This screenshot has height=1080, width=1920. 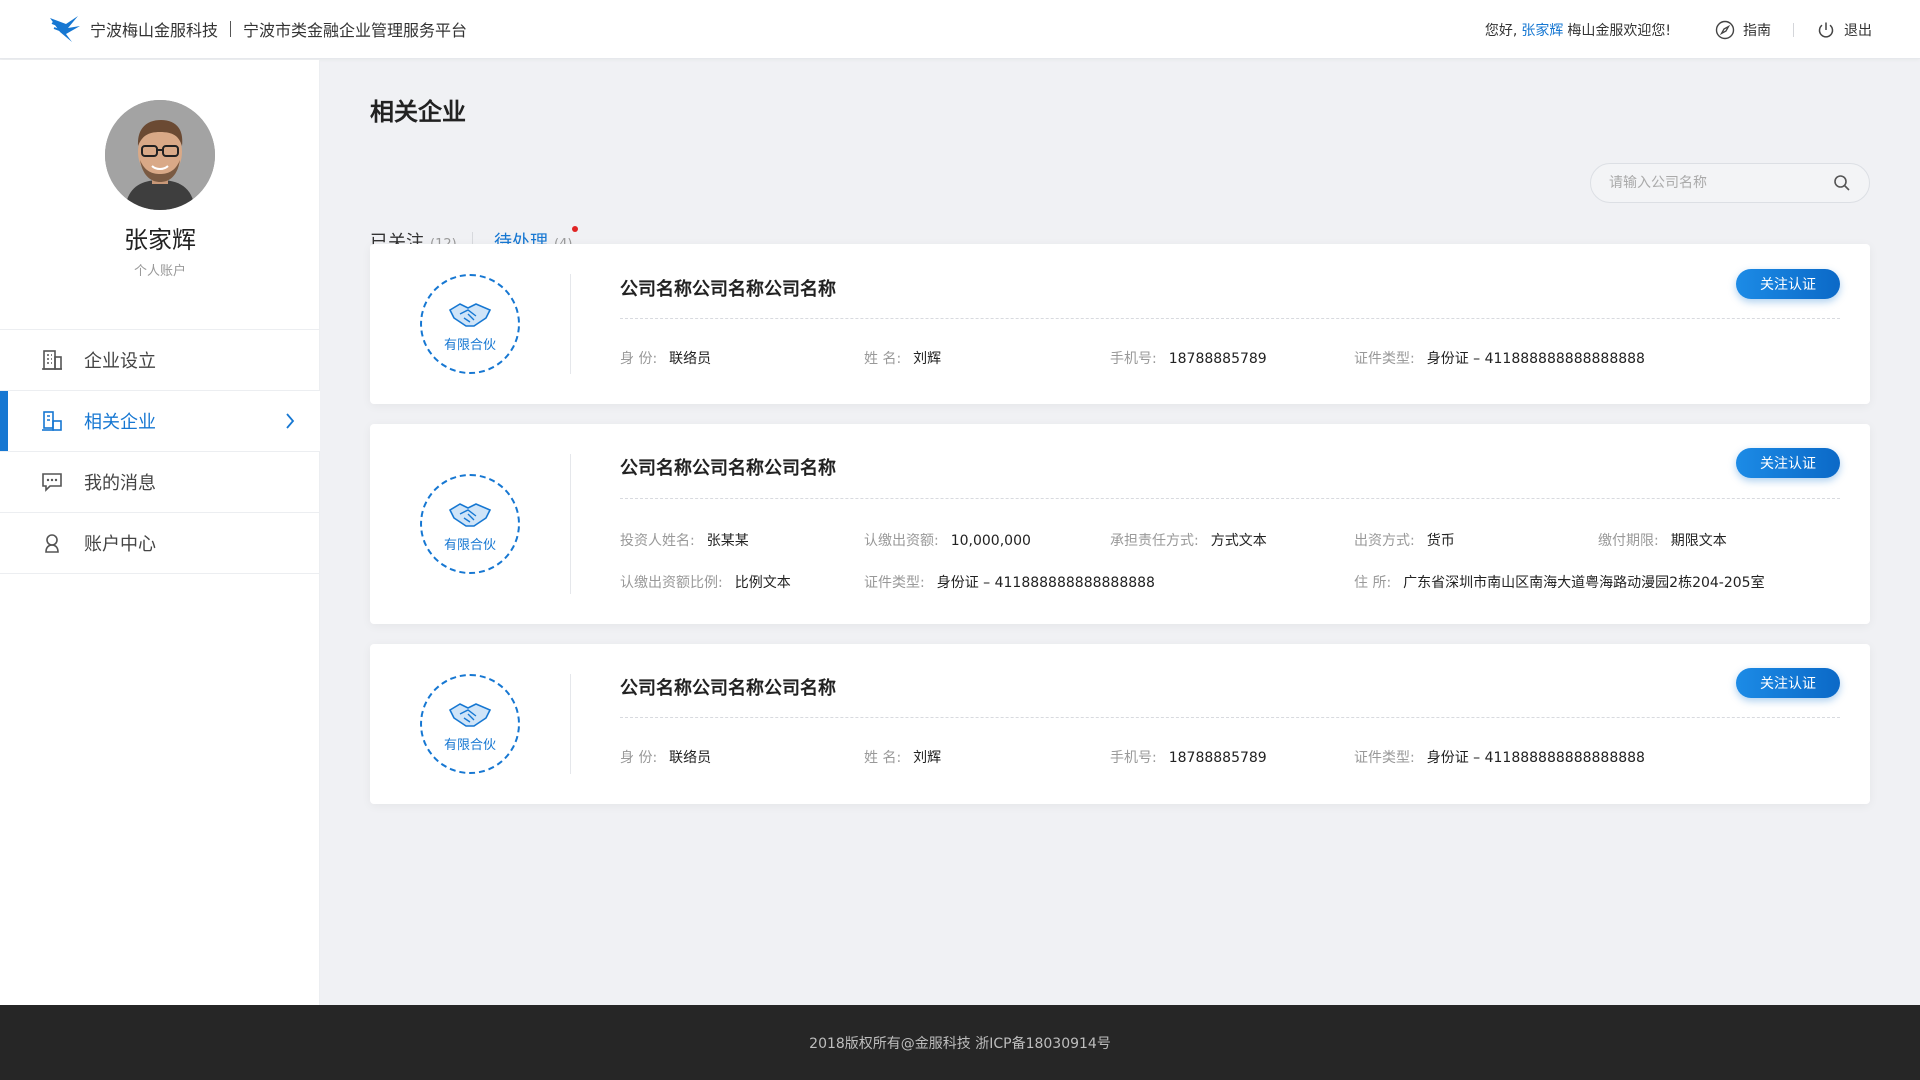 I want to click on avatar, so click(x=160, y=155).